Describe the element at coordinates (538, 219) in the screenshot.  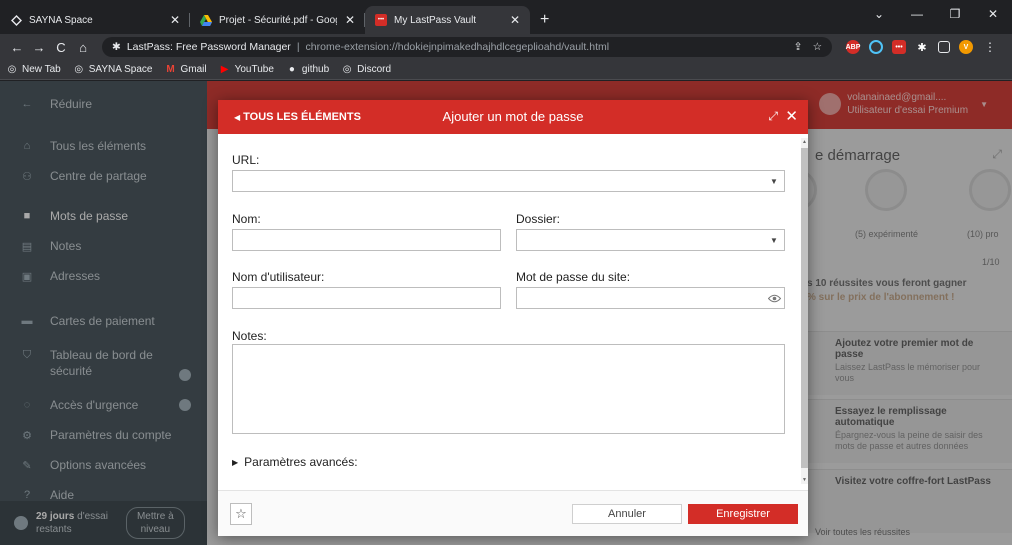
I see `folder-label: Dossier:` at that location.